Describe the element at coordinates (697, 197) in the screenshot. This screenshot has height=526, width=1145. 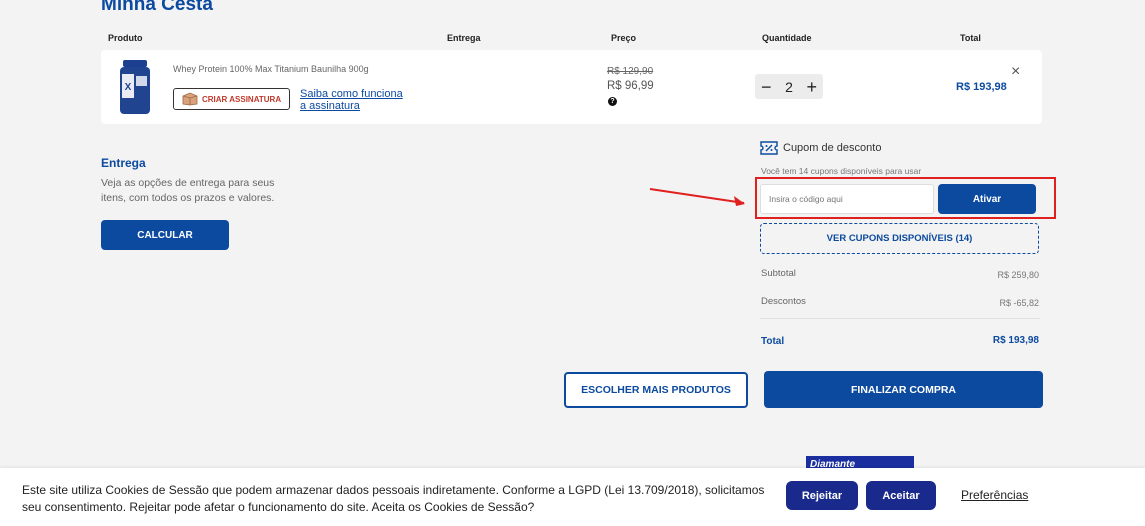
I see `annotation-arrow` at that location.